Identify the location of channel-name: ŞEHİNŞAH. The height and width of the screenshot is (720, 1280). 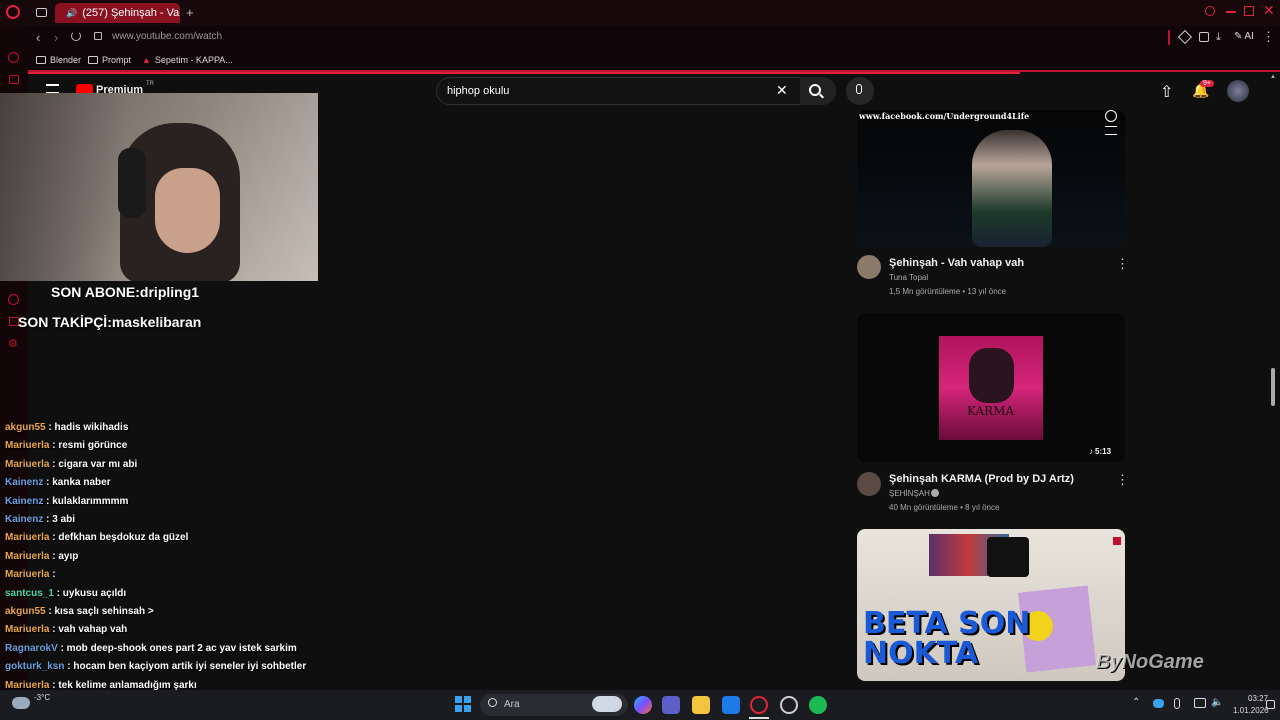
(909, 493).